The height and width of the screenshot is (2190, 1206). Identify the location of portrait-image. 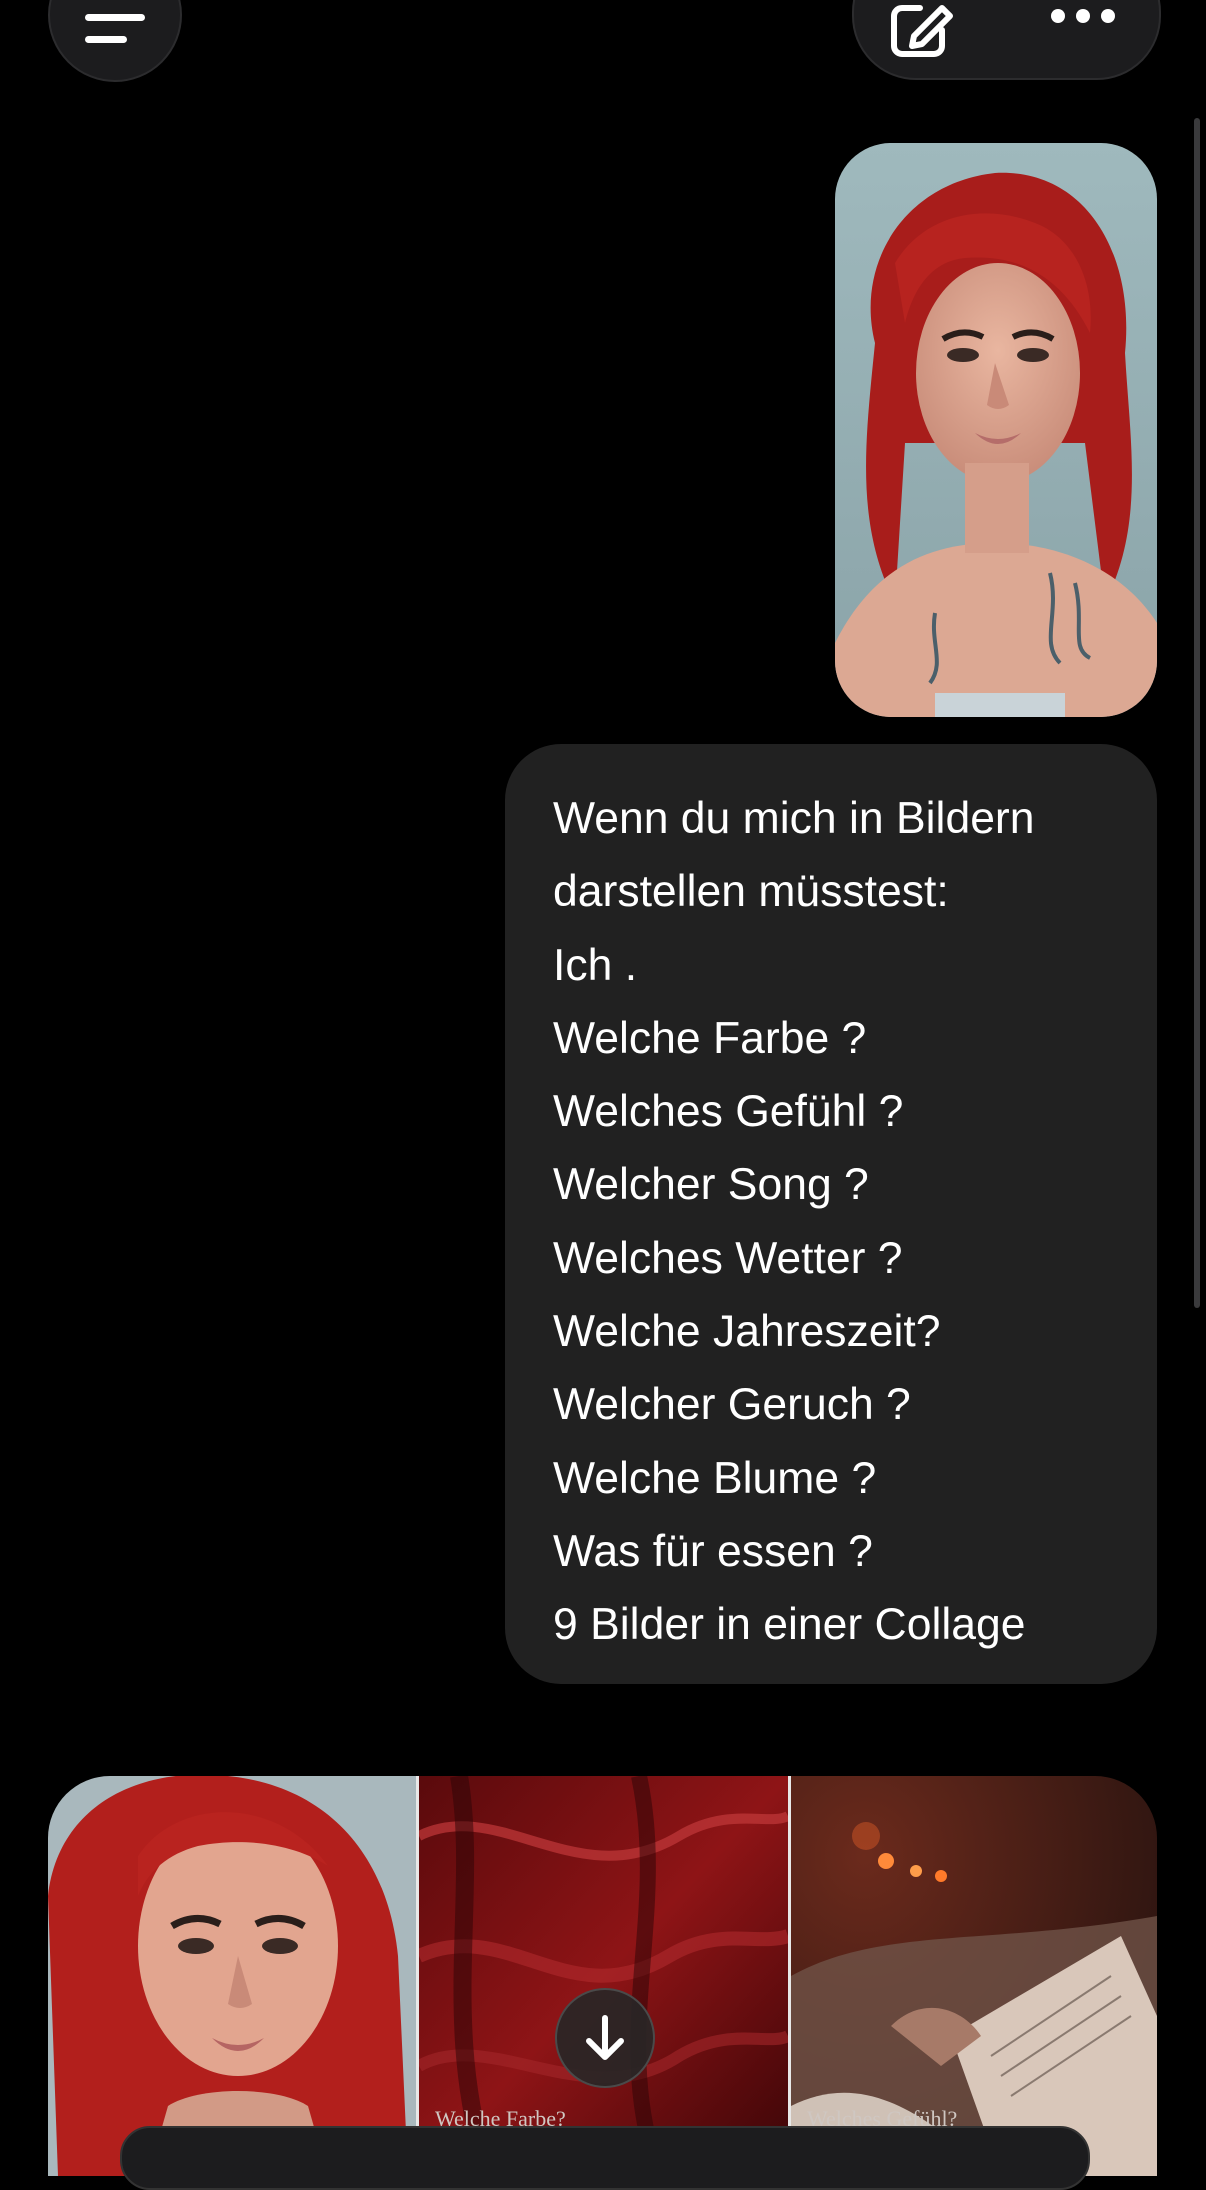
(996, 430).